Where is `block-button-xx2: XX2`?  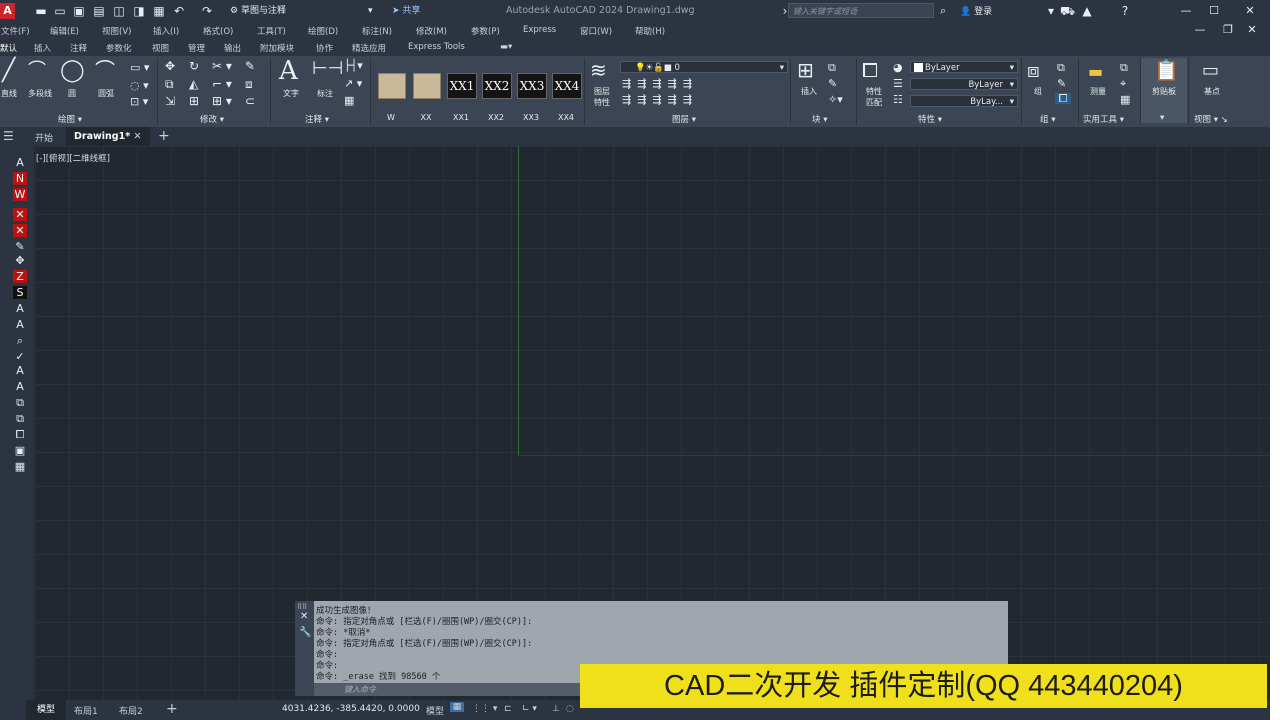 block-button-xx2: XX2 is located at coordinates (497, 86).